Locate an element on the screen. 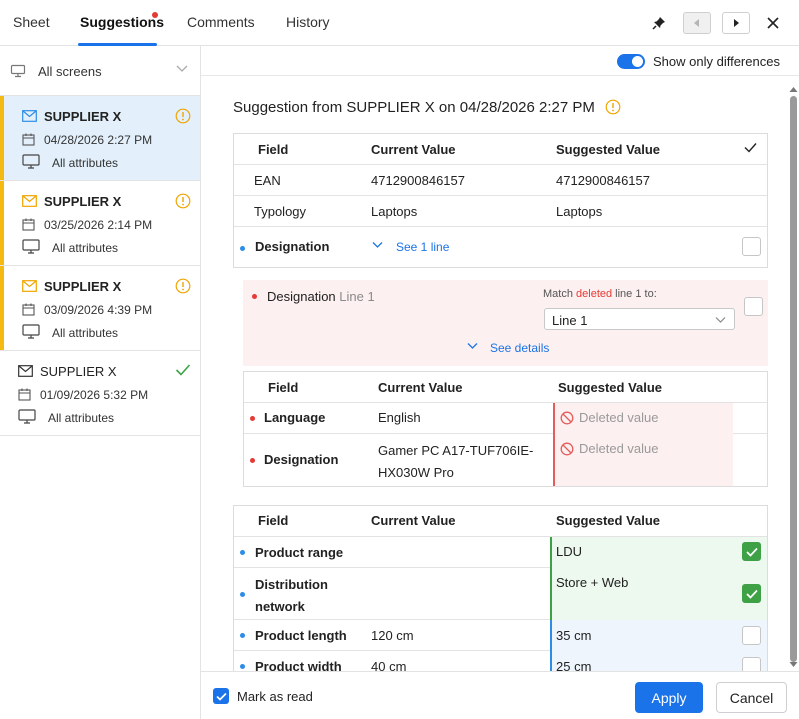 The width and height of the screenshot is (799, 719). vertical-scrollbar is located at coordinates (793, 378).